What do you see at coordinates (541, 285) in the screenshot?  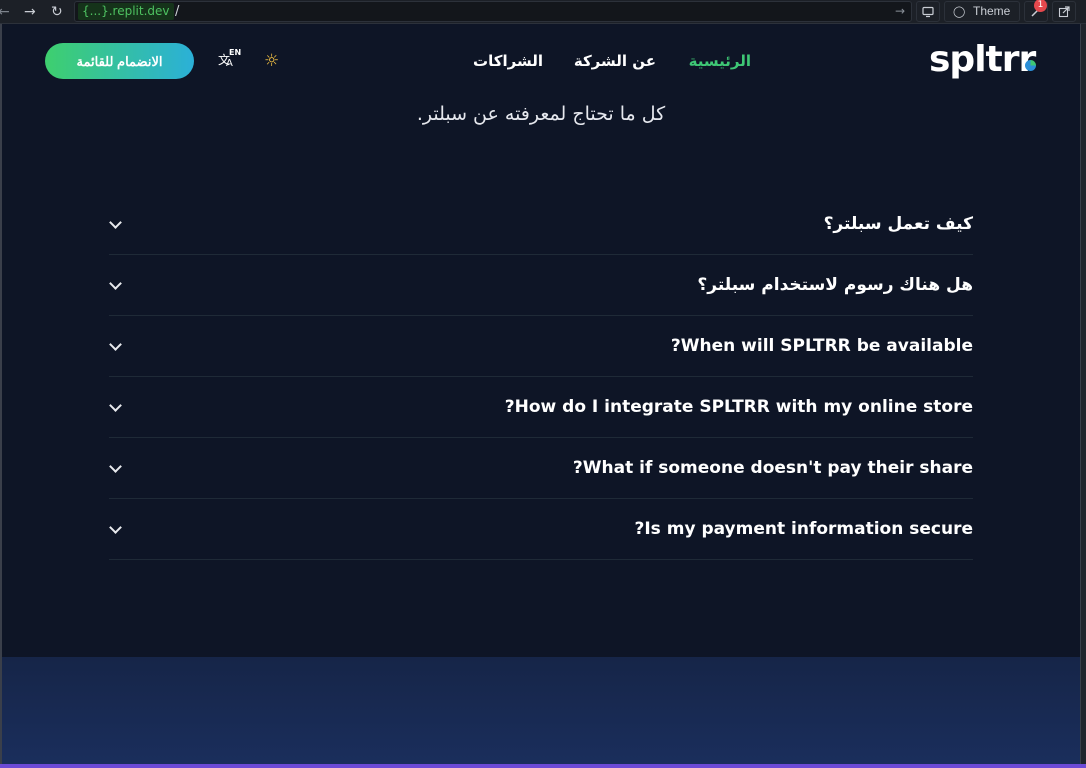 I see `faq-item: هل هناك رسوم لاستخدام سبلتر؟` at bounding box center [541, 285].